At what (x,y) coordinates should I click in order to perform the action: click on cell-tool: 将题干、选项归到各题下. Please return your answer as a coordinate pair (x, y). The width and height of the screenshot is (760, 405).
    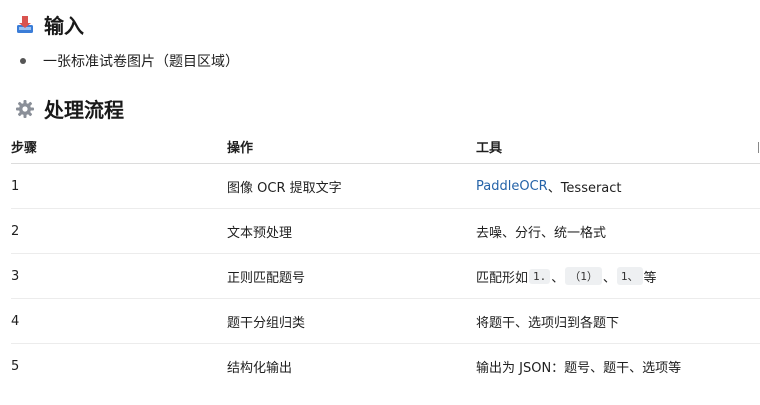
    Looking at the image, I should click on (548, 323).